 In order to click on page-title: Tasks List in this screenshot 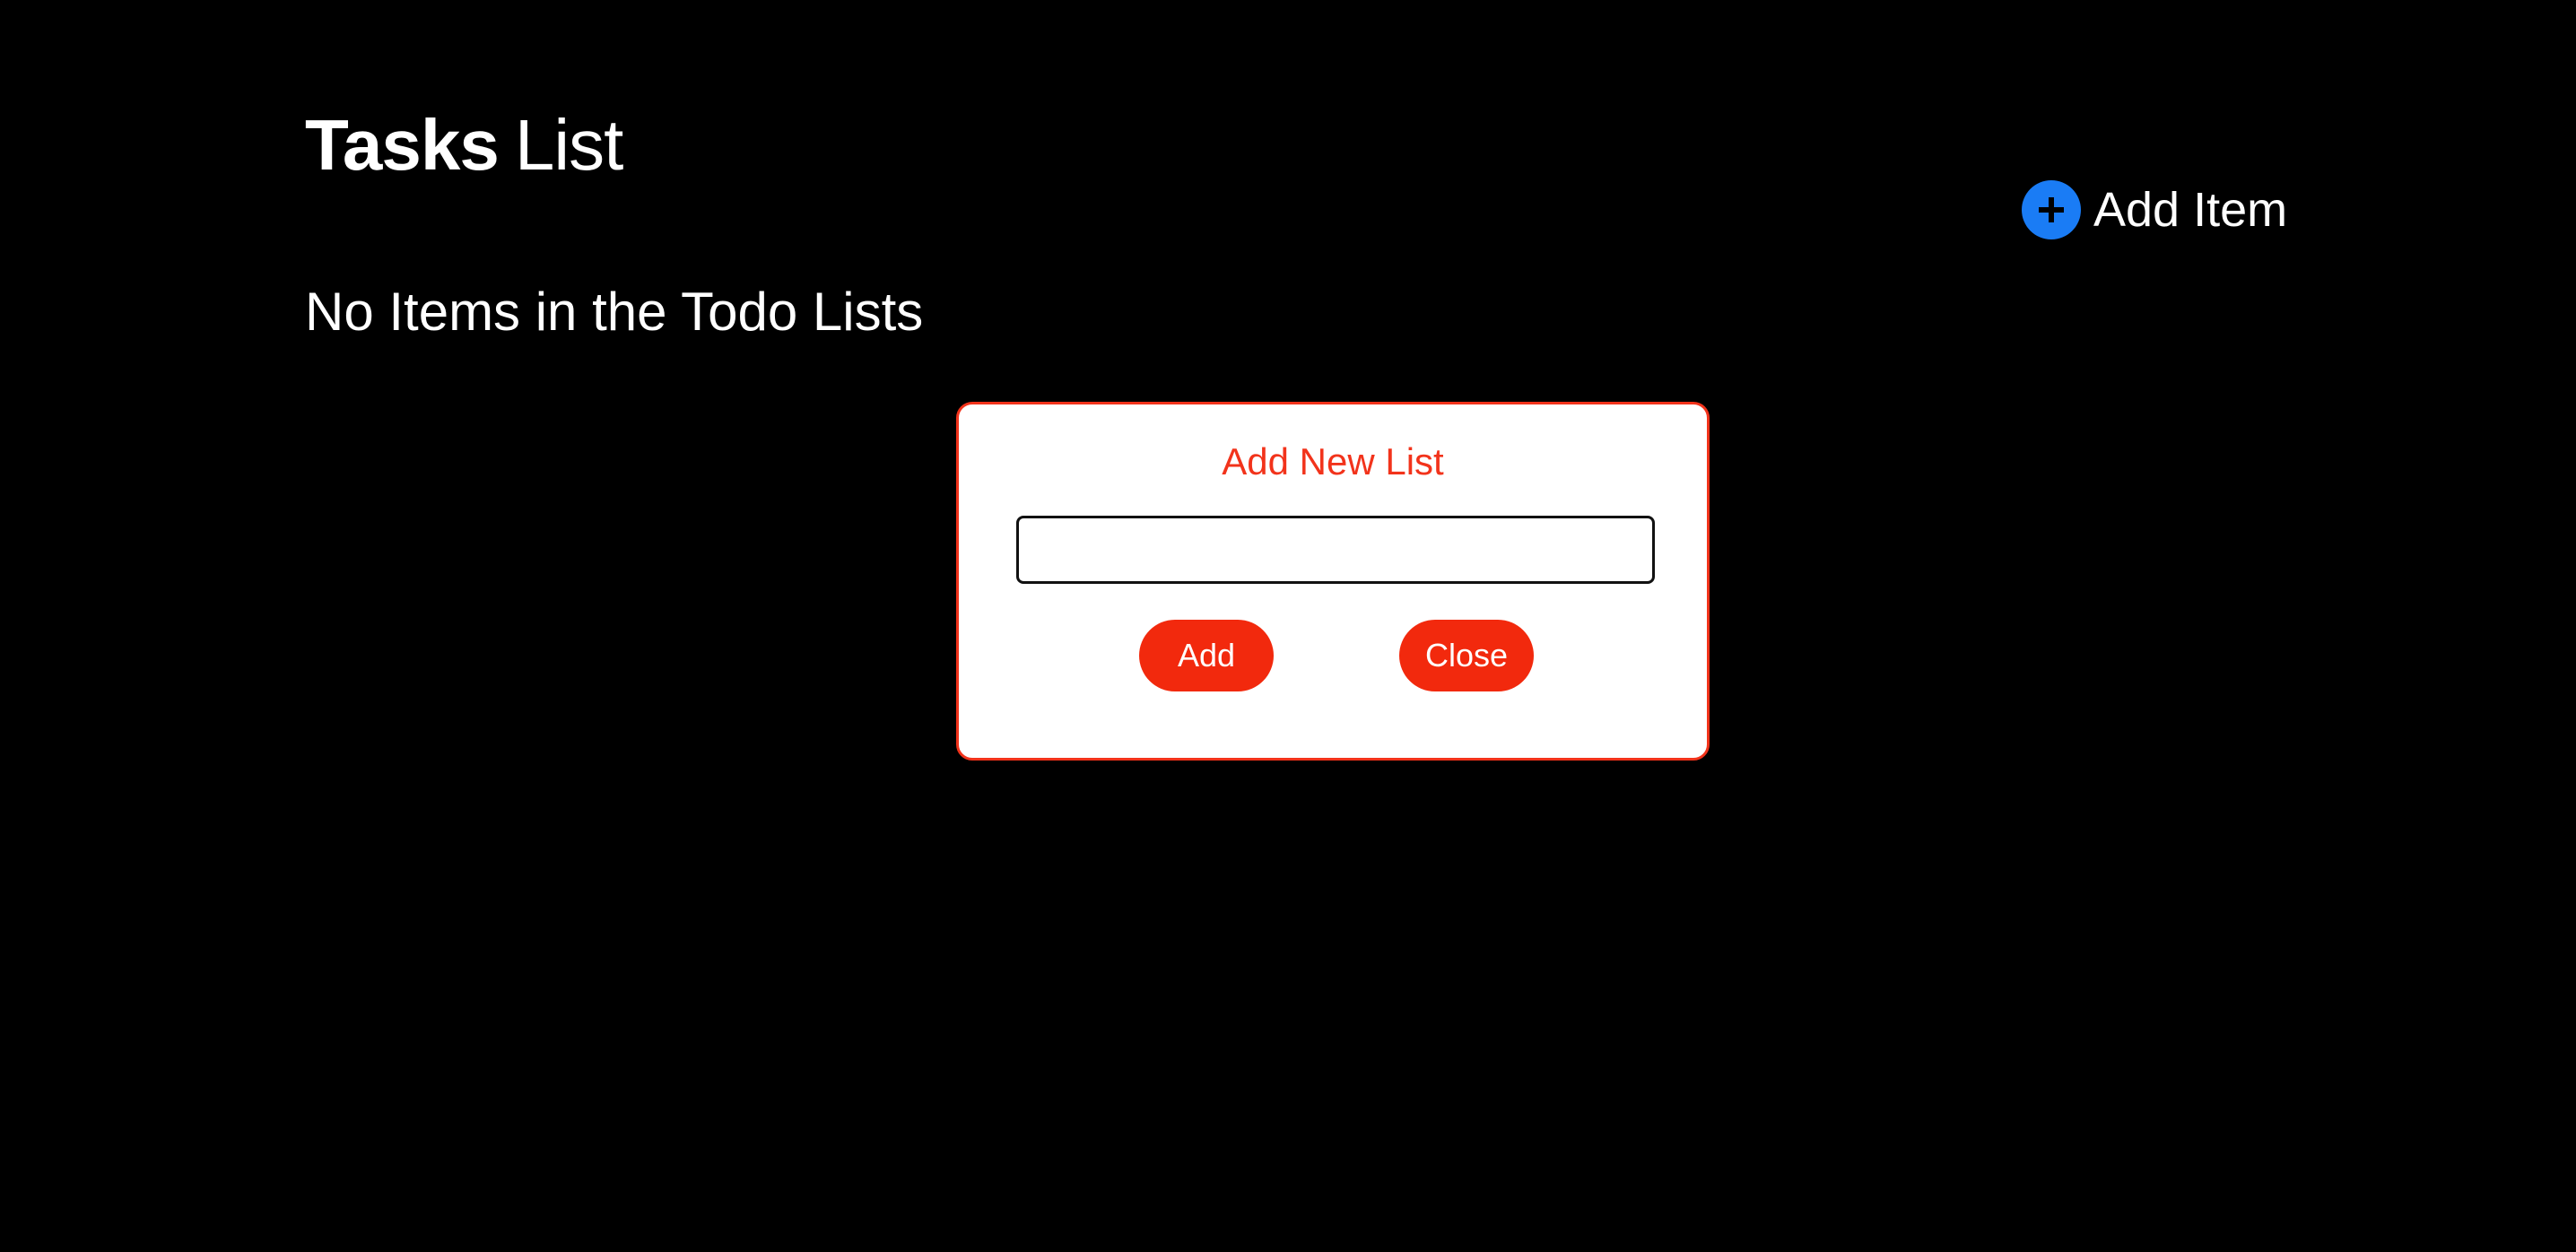, I will do `click(464, 145)`.